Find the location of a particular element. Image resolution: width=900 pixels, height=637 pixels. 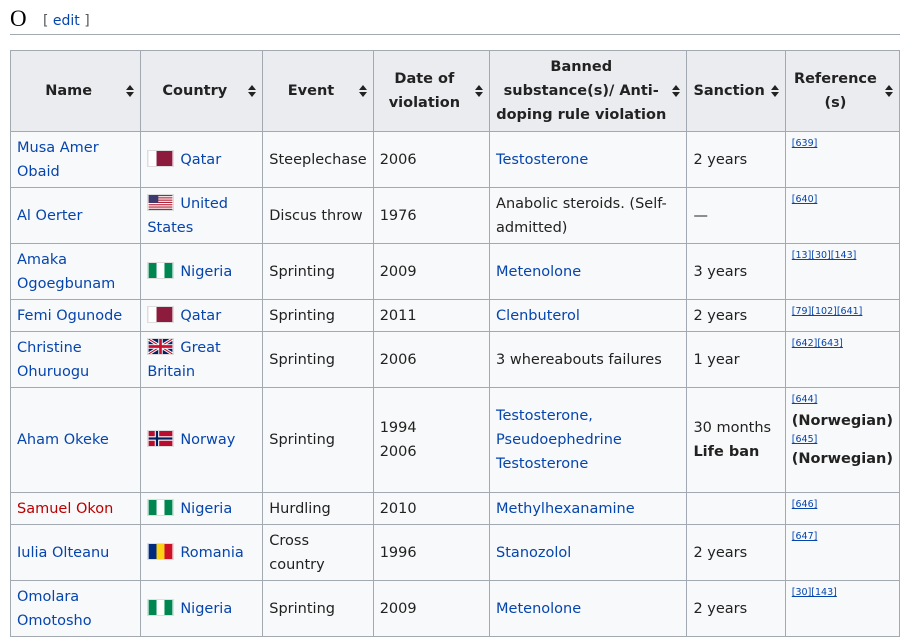

substance-cell: Anabolic steroids. (Self-admitted) is located at coordinates (588, 215).